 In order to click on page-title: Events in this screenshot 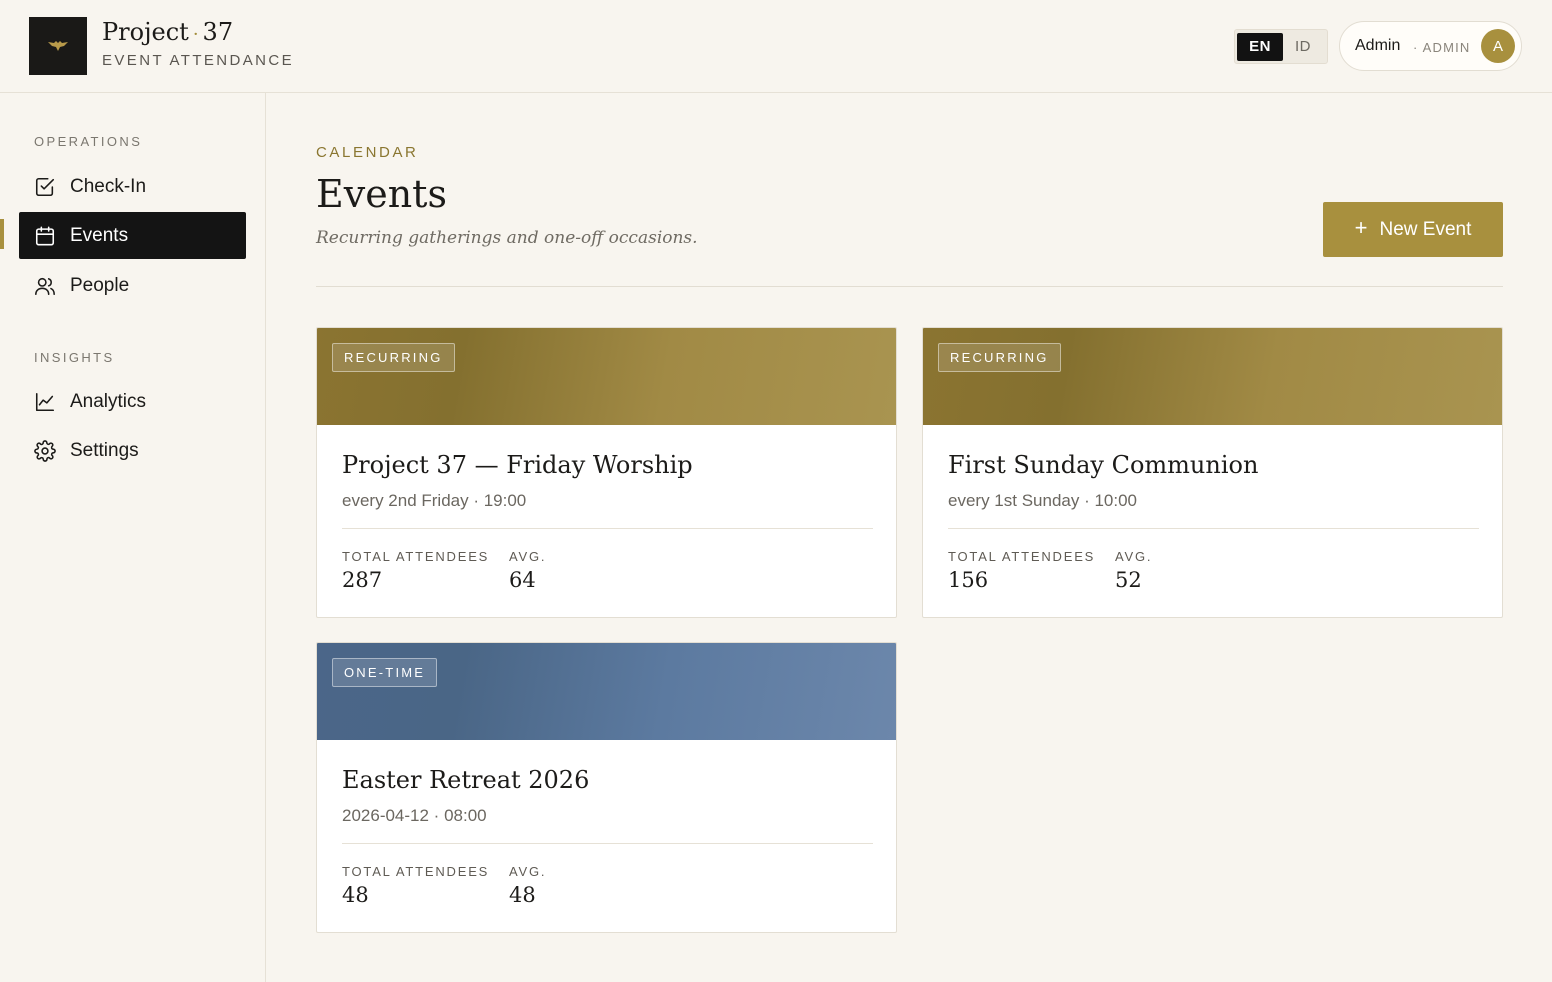, I will do `click(381, 194)`.